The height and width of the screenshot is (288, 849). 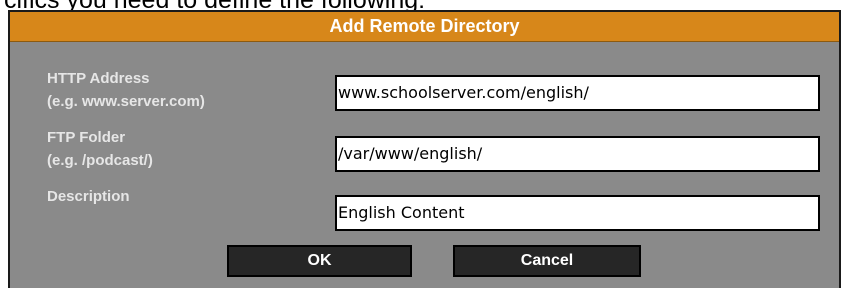 What do you see at coordinates (577, 213) in the screenshot?
I see `description-field: English Content` at bounding box center [577, 213].